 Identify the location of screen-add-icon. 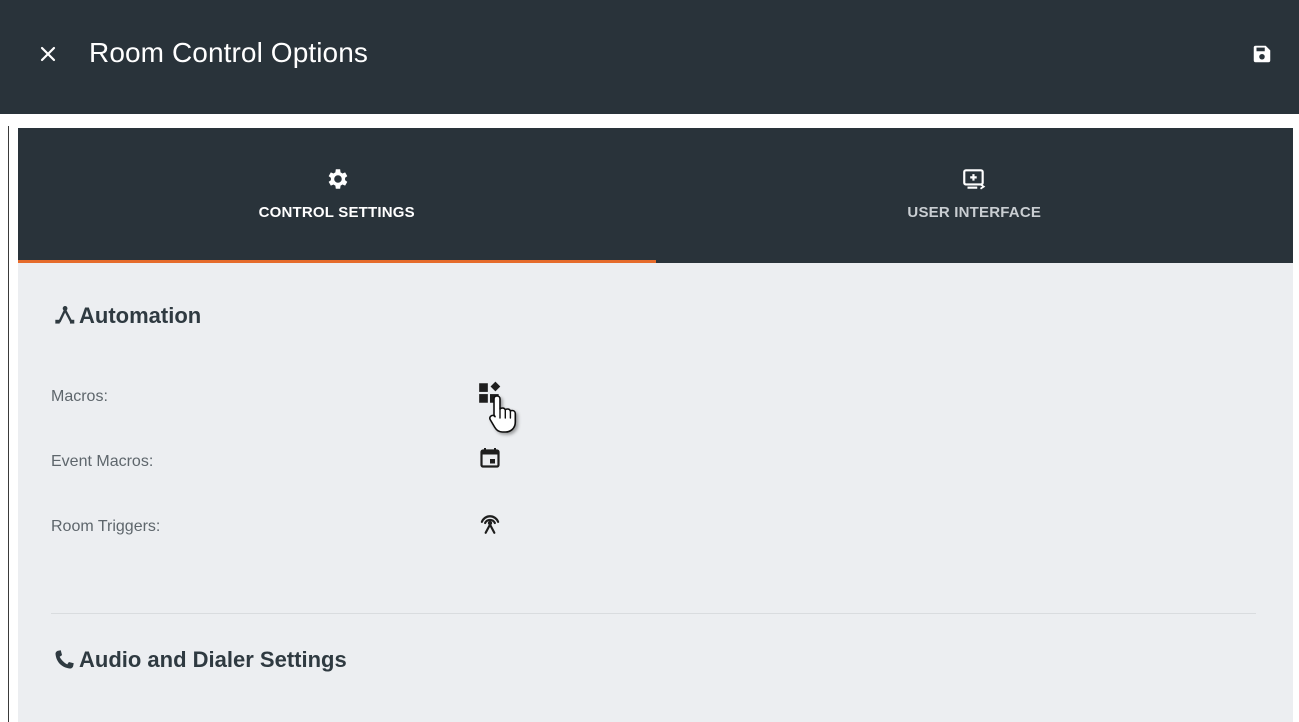
(974, 179).